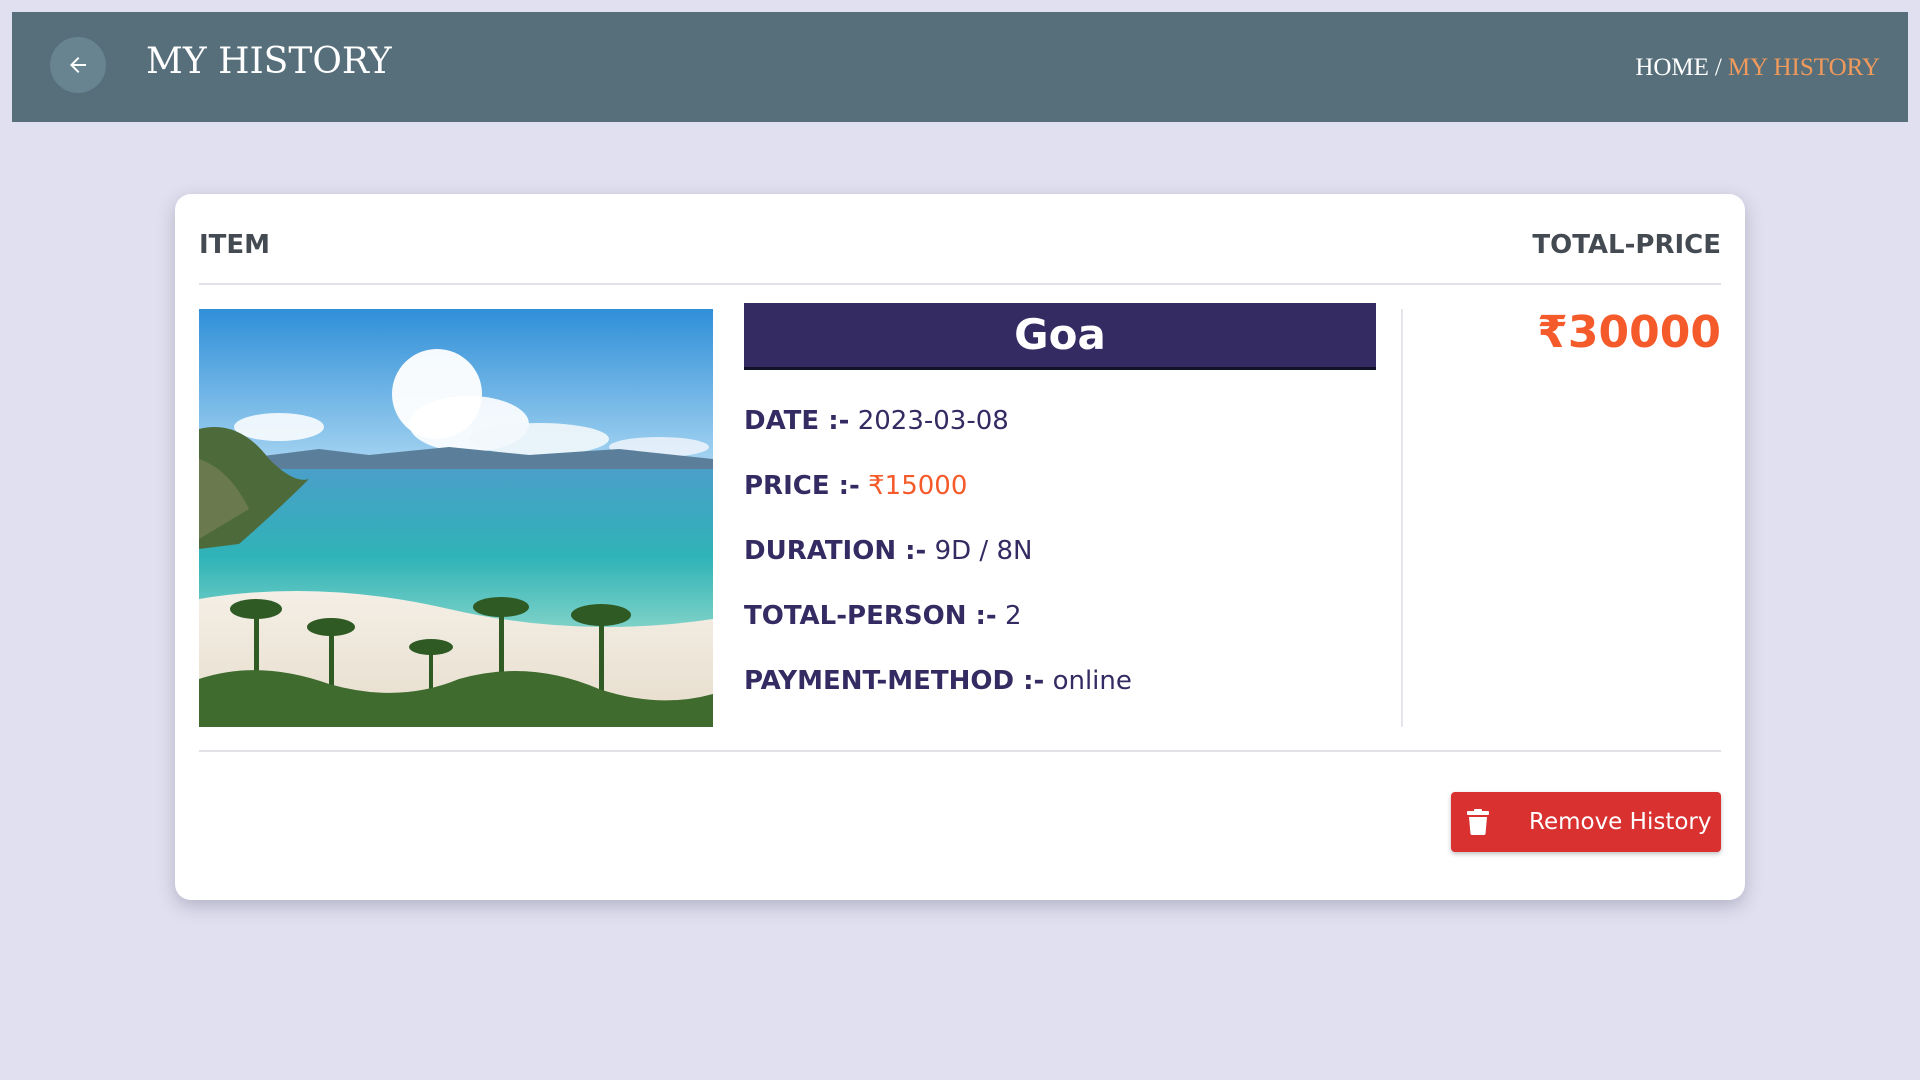  What do you see at coordinates (918, 486) in the screenshot?
I see `price-value: ₹15000` at bounding box center [918, 486].